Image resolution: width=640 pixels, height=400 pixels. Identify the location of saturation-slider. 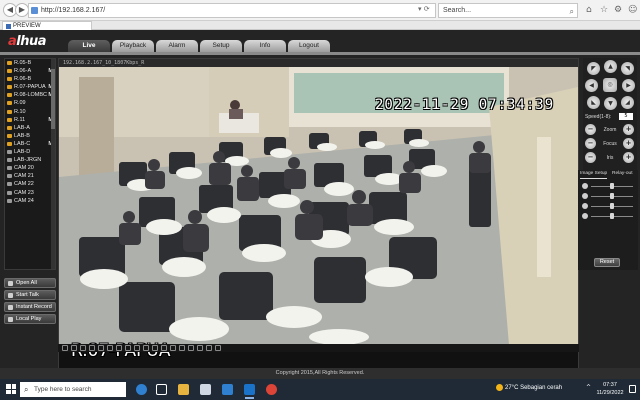
(609, 206).